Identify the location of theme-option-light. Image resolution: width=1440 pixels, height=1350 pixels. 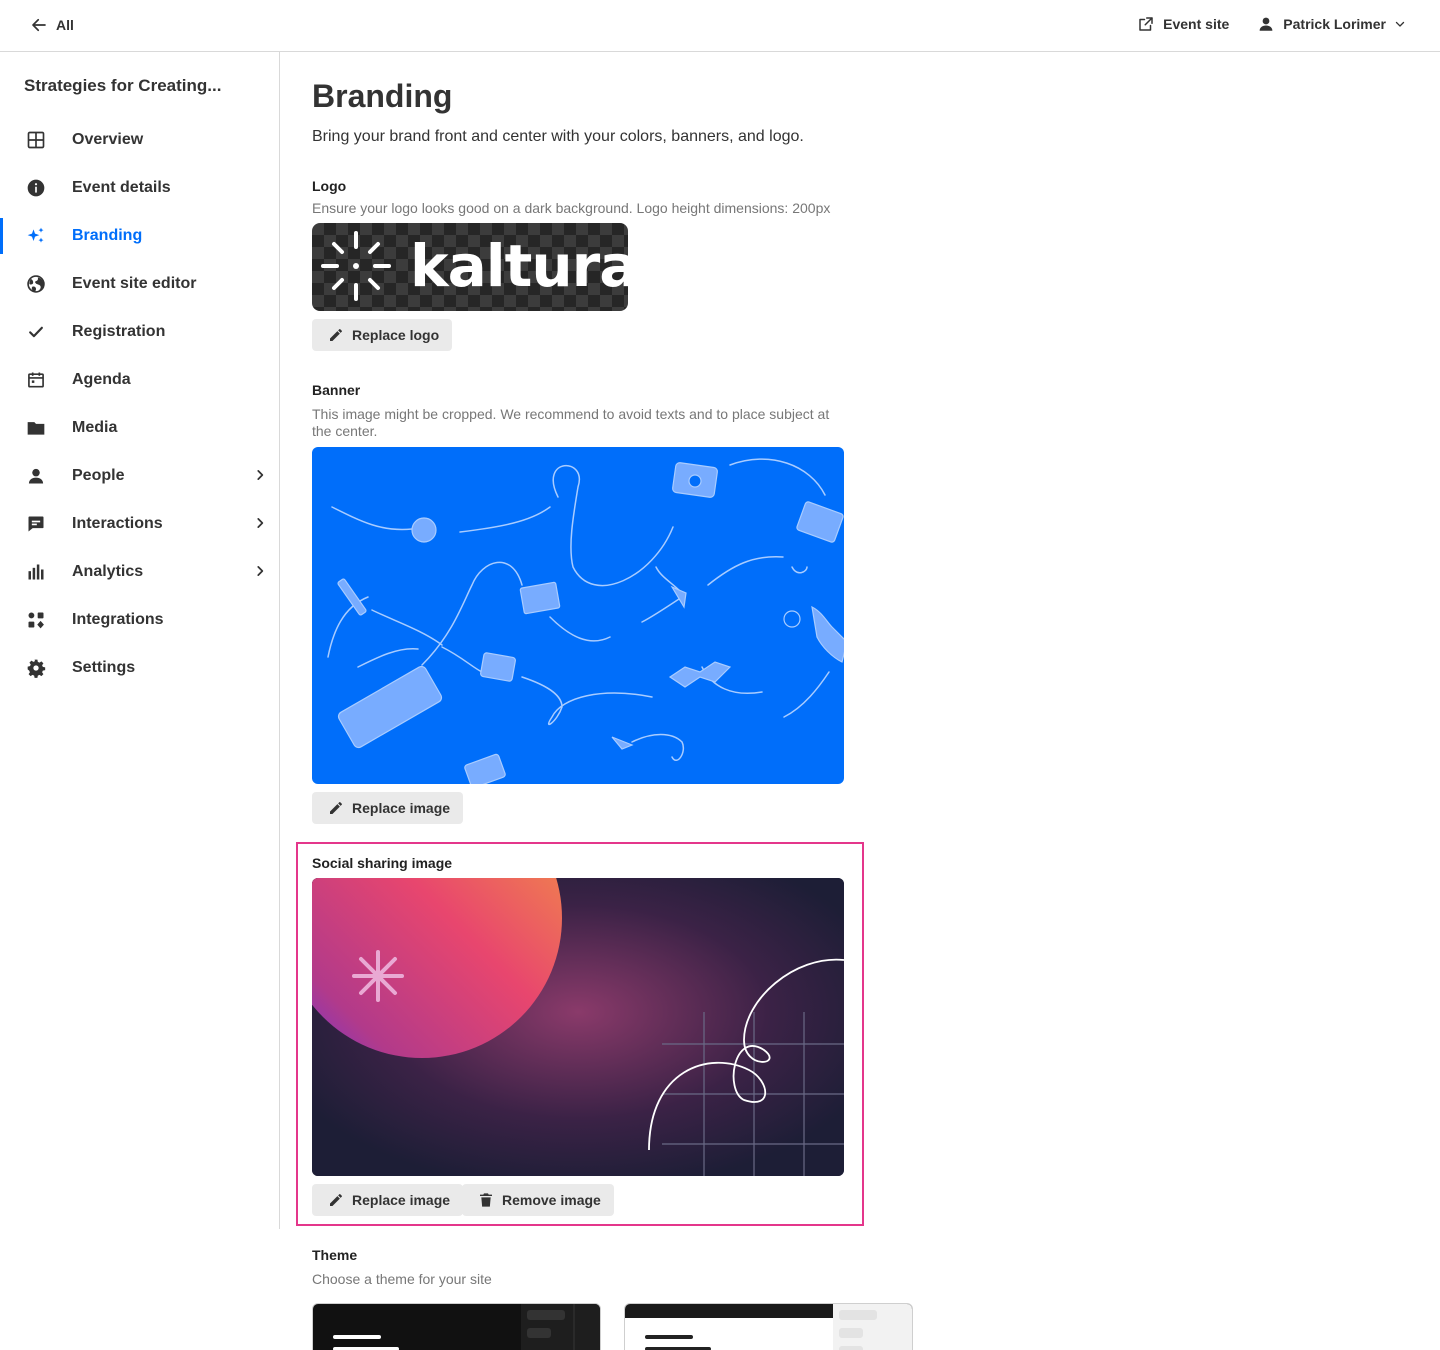
(768, 1326).